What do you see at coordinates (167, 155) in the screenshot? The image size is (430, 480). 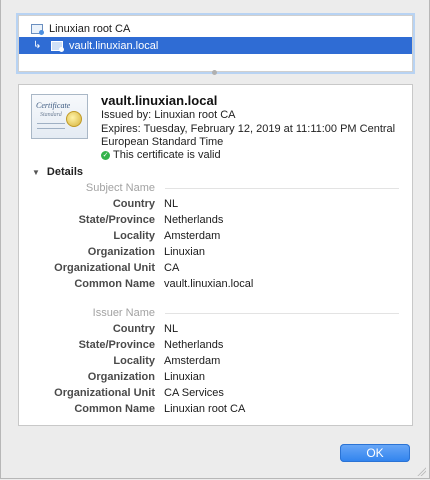 I see `validity-text: This certificate is valid` at bounding box center [167, 155].